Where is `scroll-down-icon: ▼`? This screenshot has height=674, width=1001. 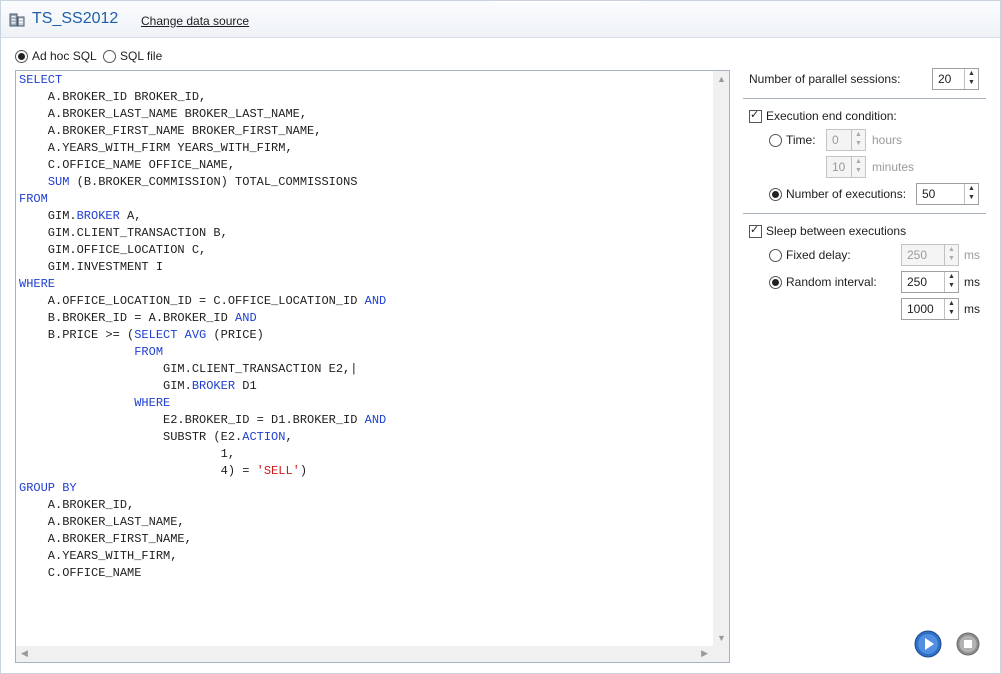 scroll-down-icon: ▼ is located at coordinates (721, 638).